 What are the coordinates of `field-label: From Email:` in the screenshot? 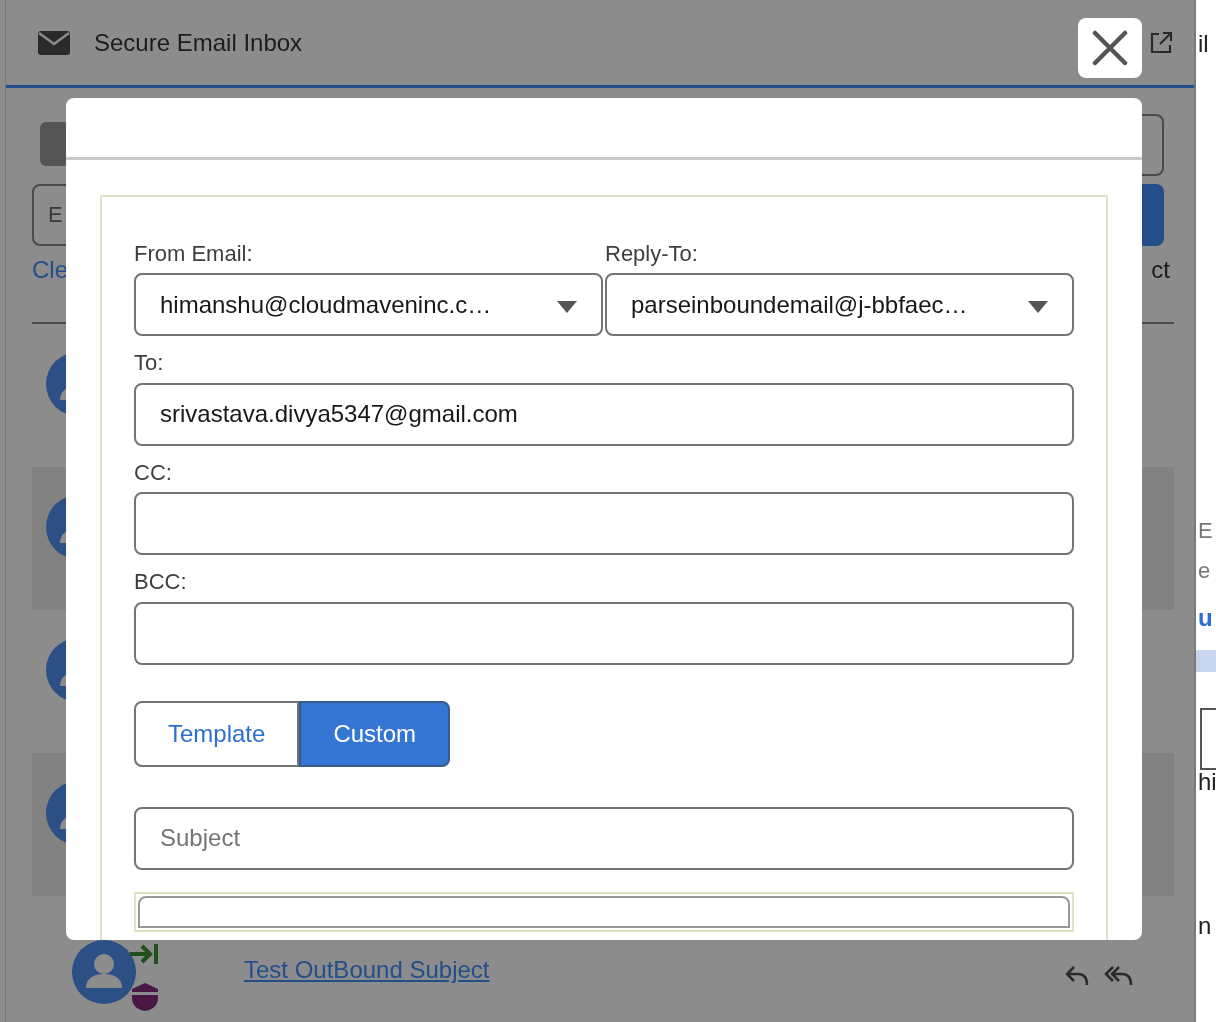 It's located at (194, 254).